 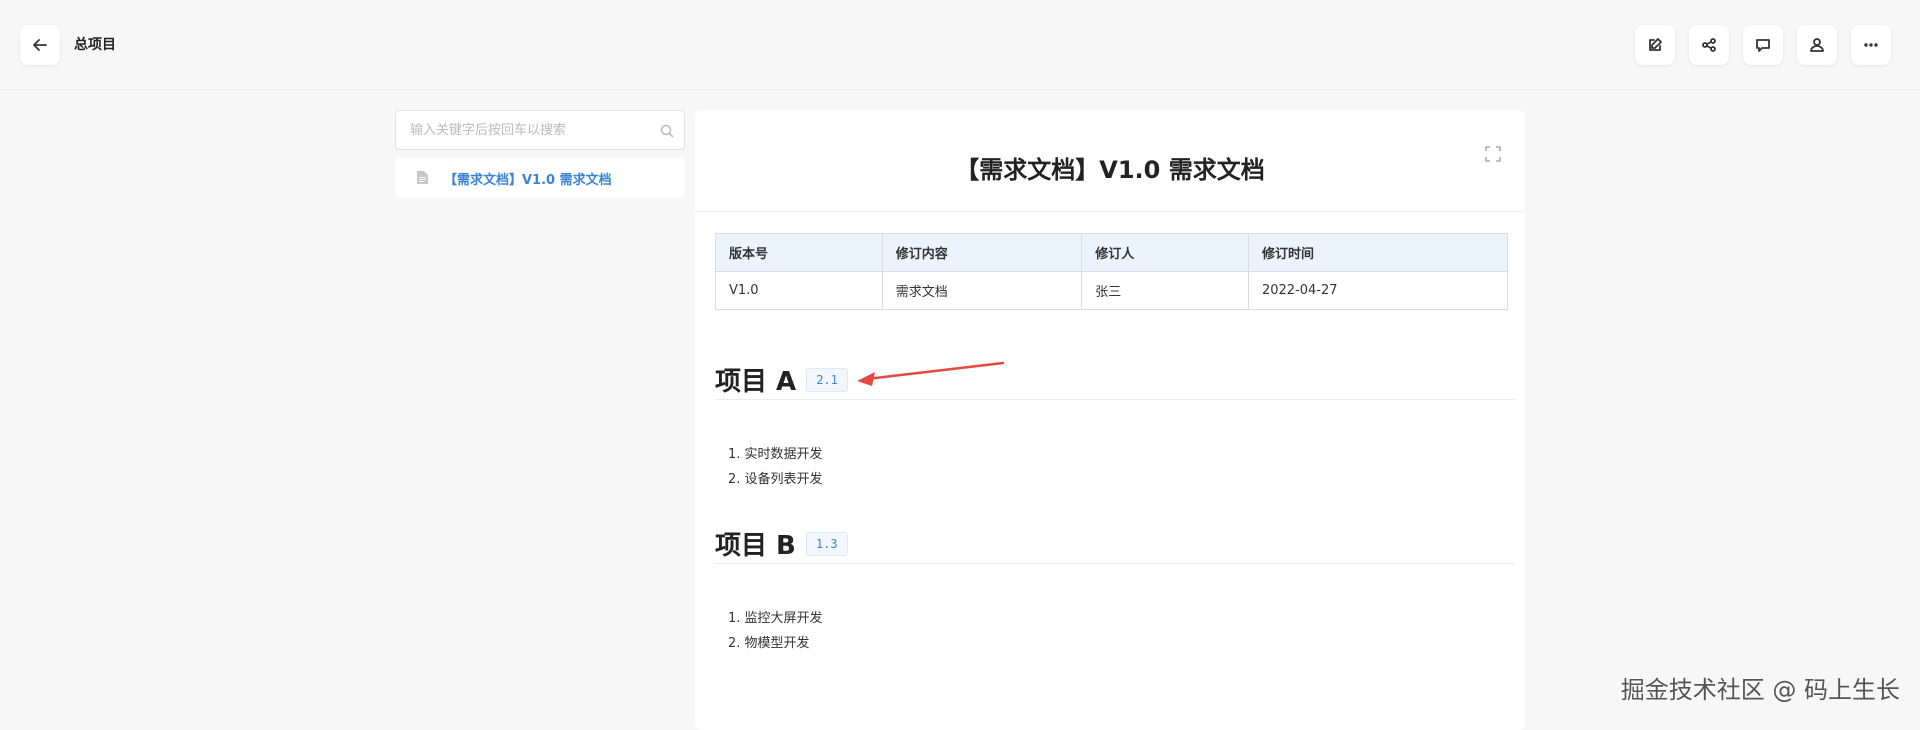 I want to click on document-header: 【需求文档】V1.0 需求文档, so click(x=1110, y=161).